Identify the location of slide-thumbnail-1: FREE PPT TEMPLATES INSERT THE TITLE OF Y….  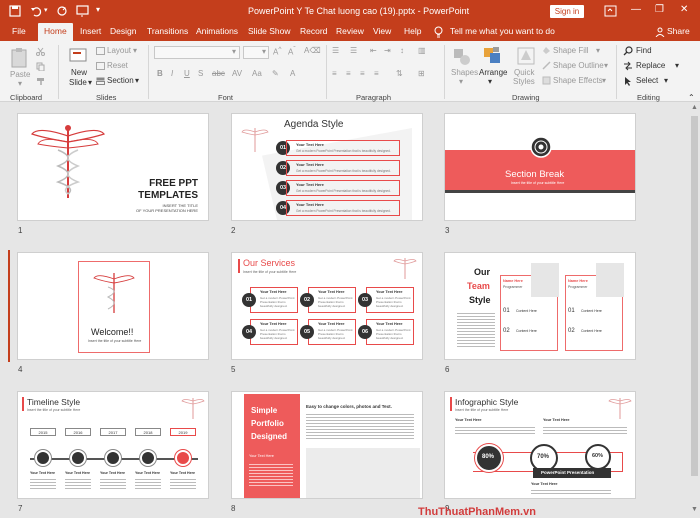
(113, 167).